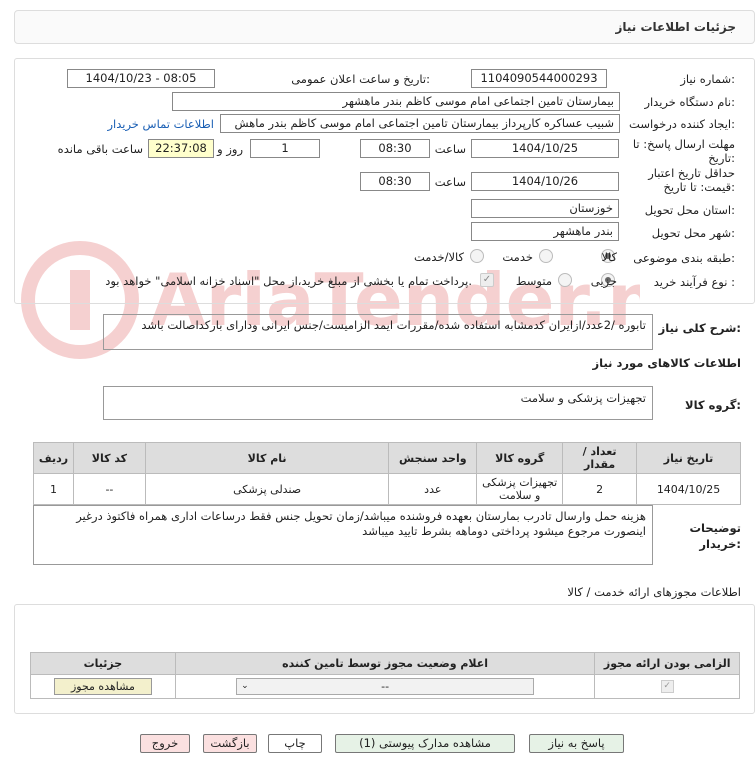  Describe the element at coordinates (267, 489) in the screenshot. I see `cell-name: صندلی پزشکی` at that location.